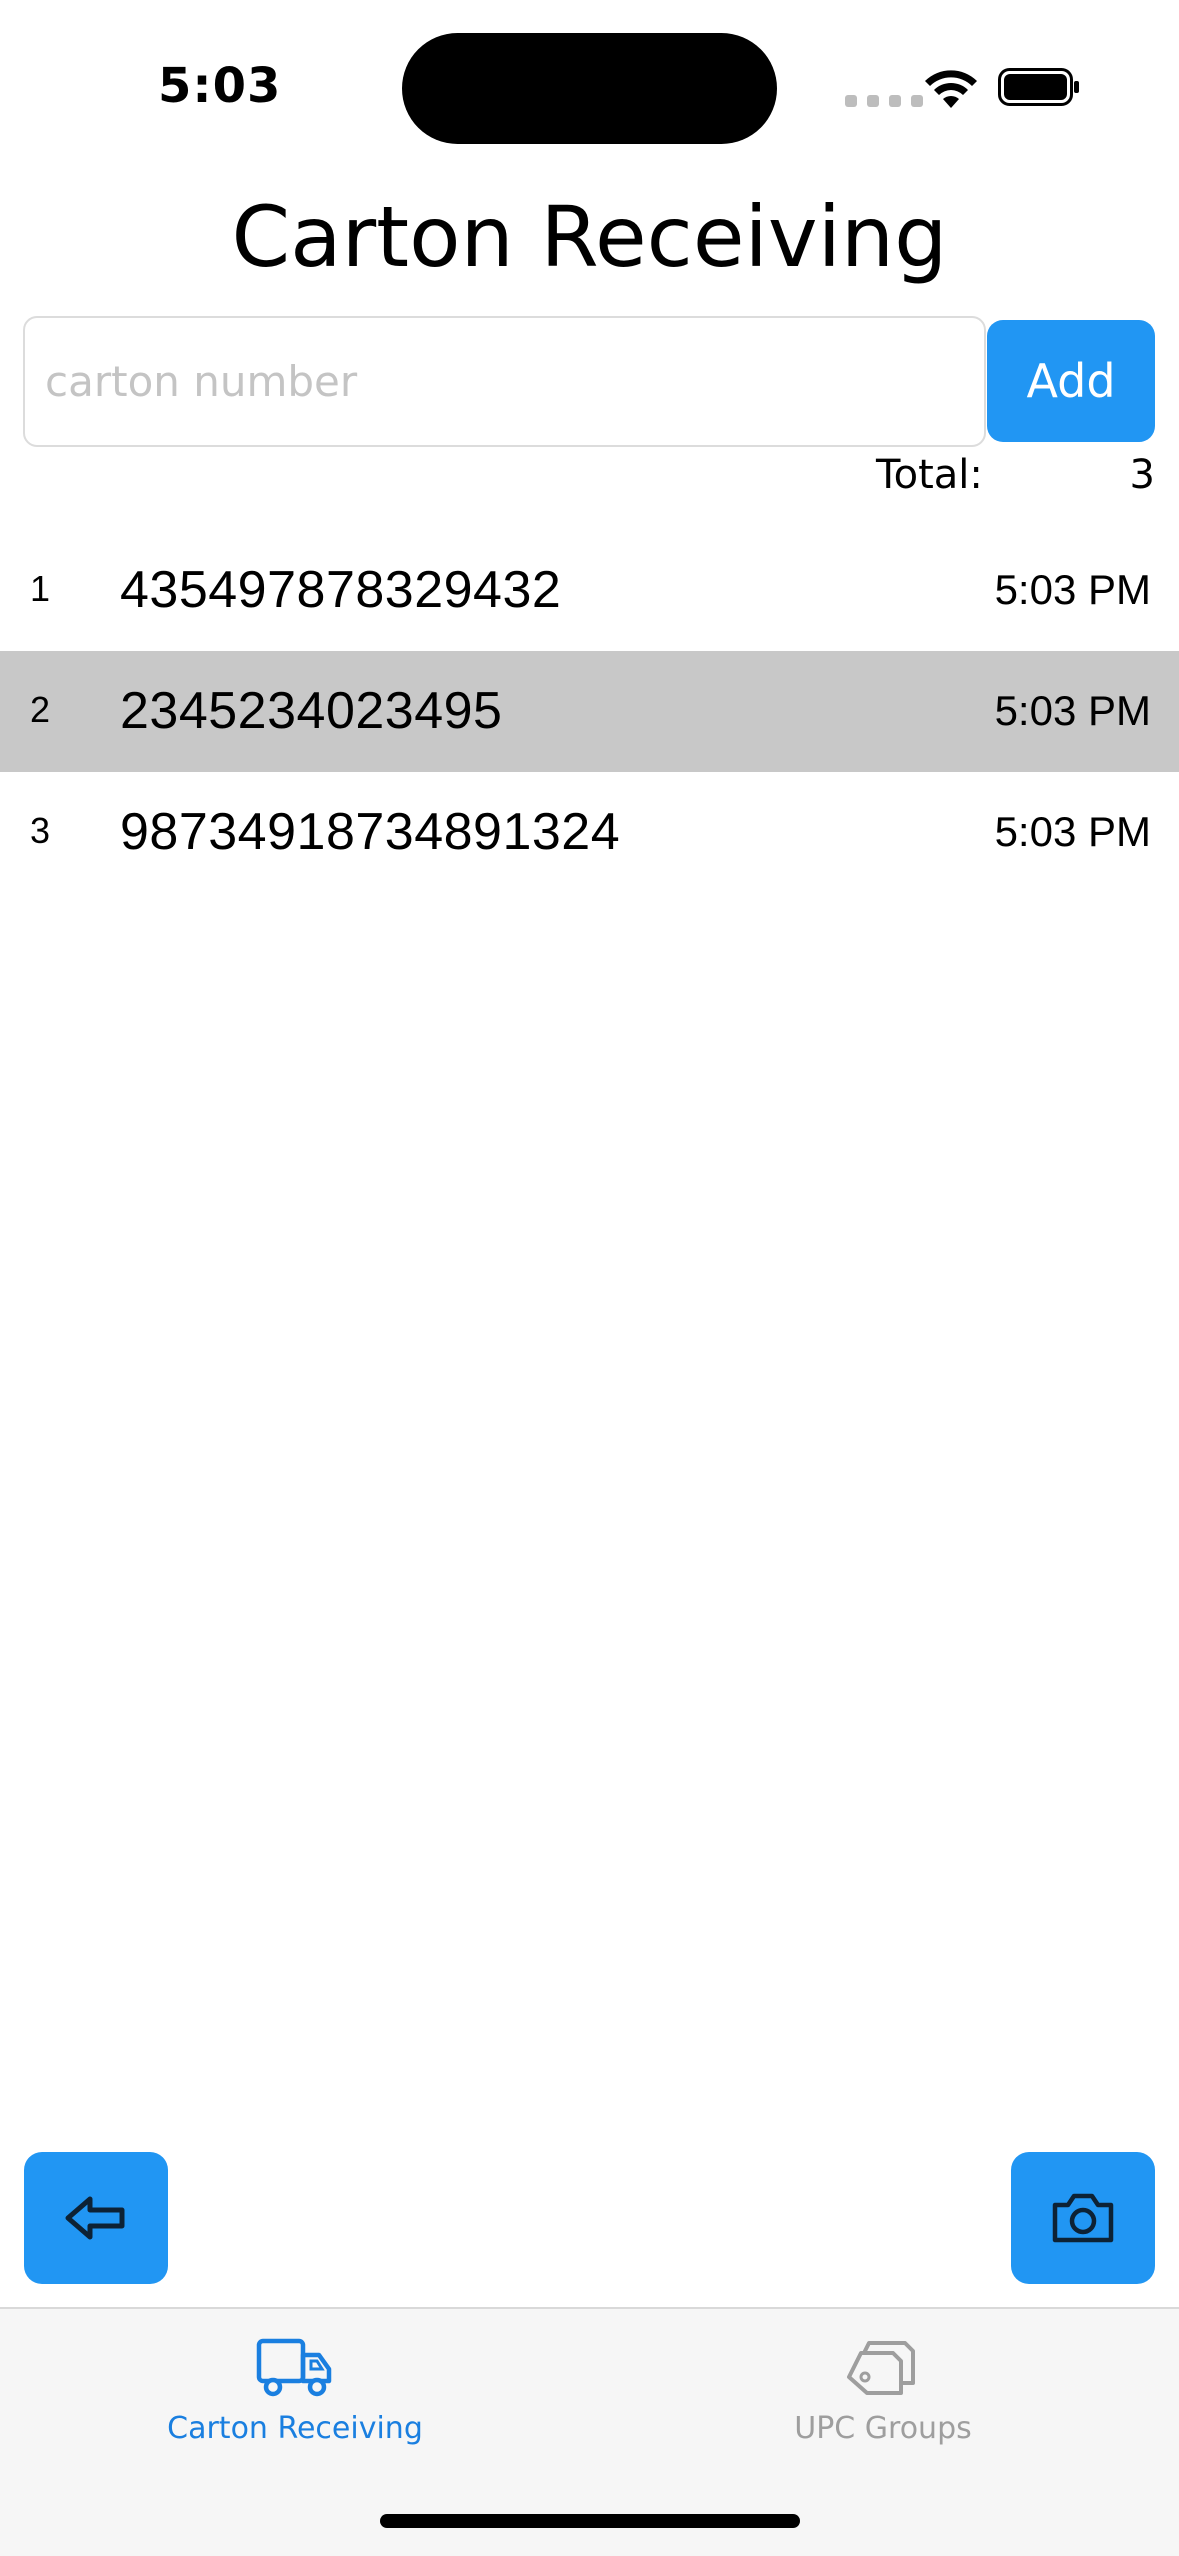 This screenshot has height=2556, width=1179. Describe the element at coordinates (881, 2368) in the screenshot. I see `tags-icon` at that location.